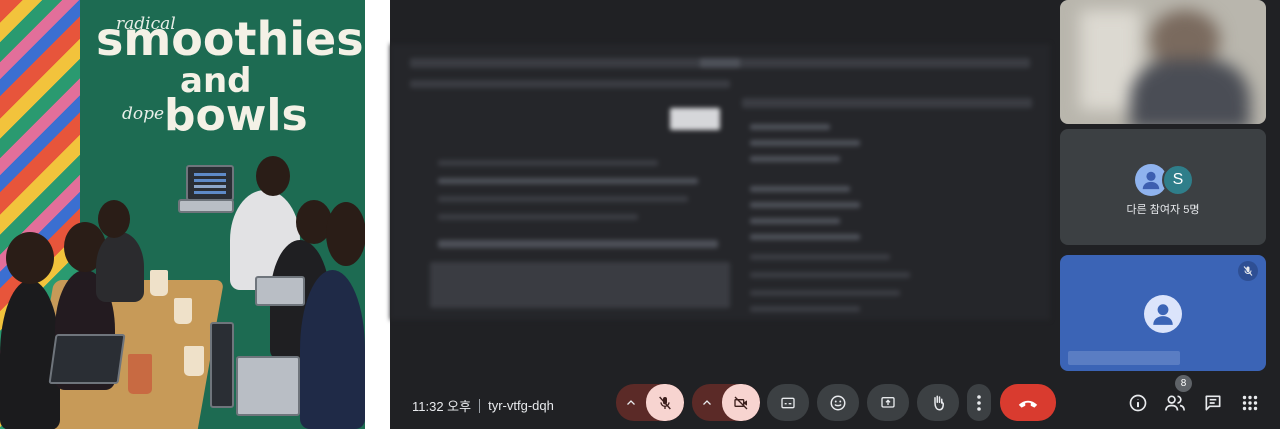 This screenshot has height=429, width=1280. I want to click on raise-hand-icon, so click(939, 403).